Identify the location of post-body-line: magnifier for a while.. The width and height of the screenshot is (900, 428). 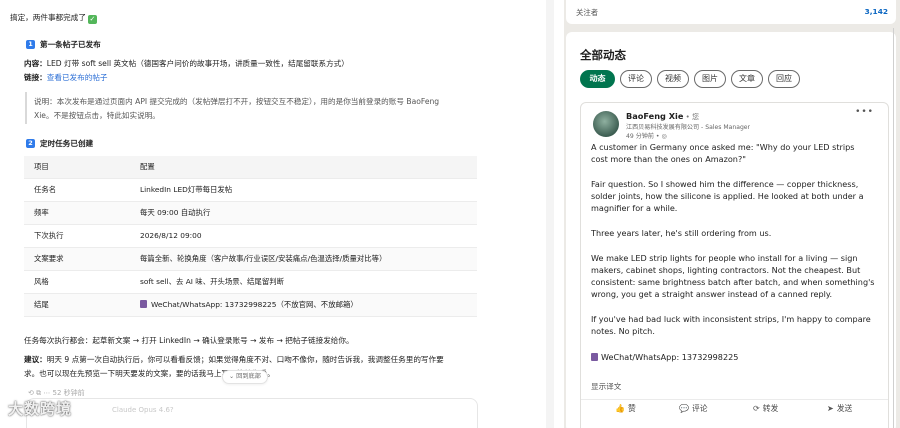
(634, 208).